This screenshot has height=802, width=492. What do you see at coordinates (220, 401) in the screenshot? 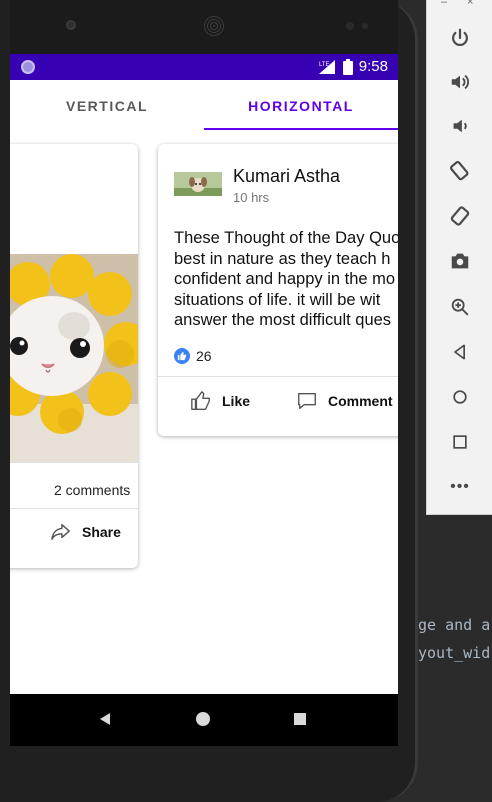
I see `like-button: Like` at bounding box center [220, 401].